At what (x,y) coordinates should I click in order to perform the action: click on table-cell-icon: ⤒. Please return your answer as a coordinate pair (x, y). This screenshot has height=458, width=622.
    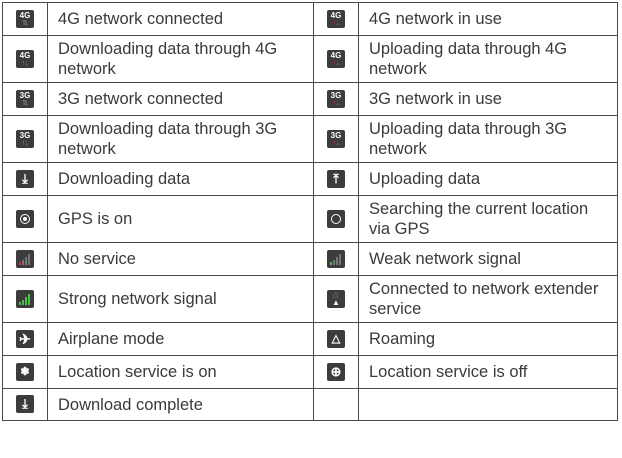
    Looking at the image, I should click on (336, 179).